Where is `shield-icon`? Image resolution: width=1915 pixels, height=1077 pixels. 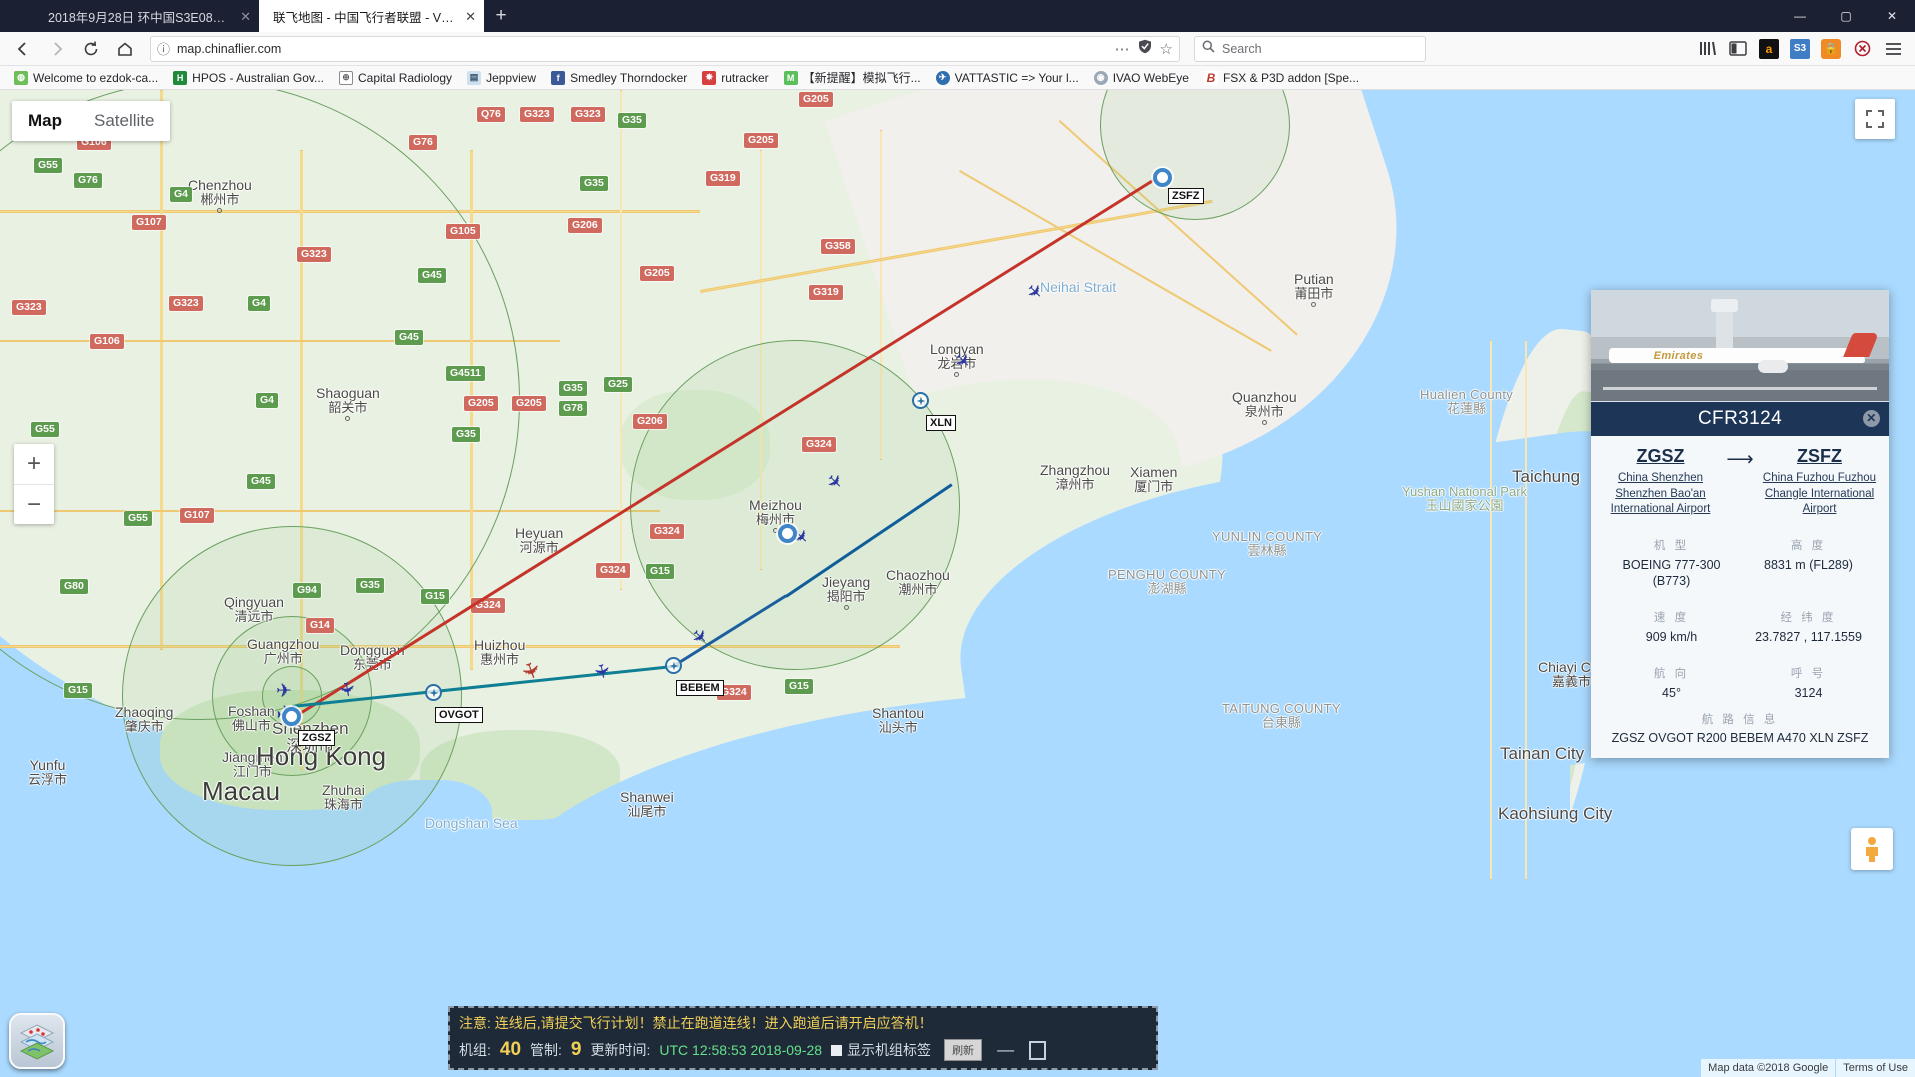
shield-icon is located at coordinates (1145, 49).